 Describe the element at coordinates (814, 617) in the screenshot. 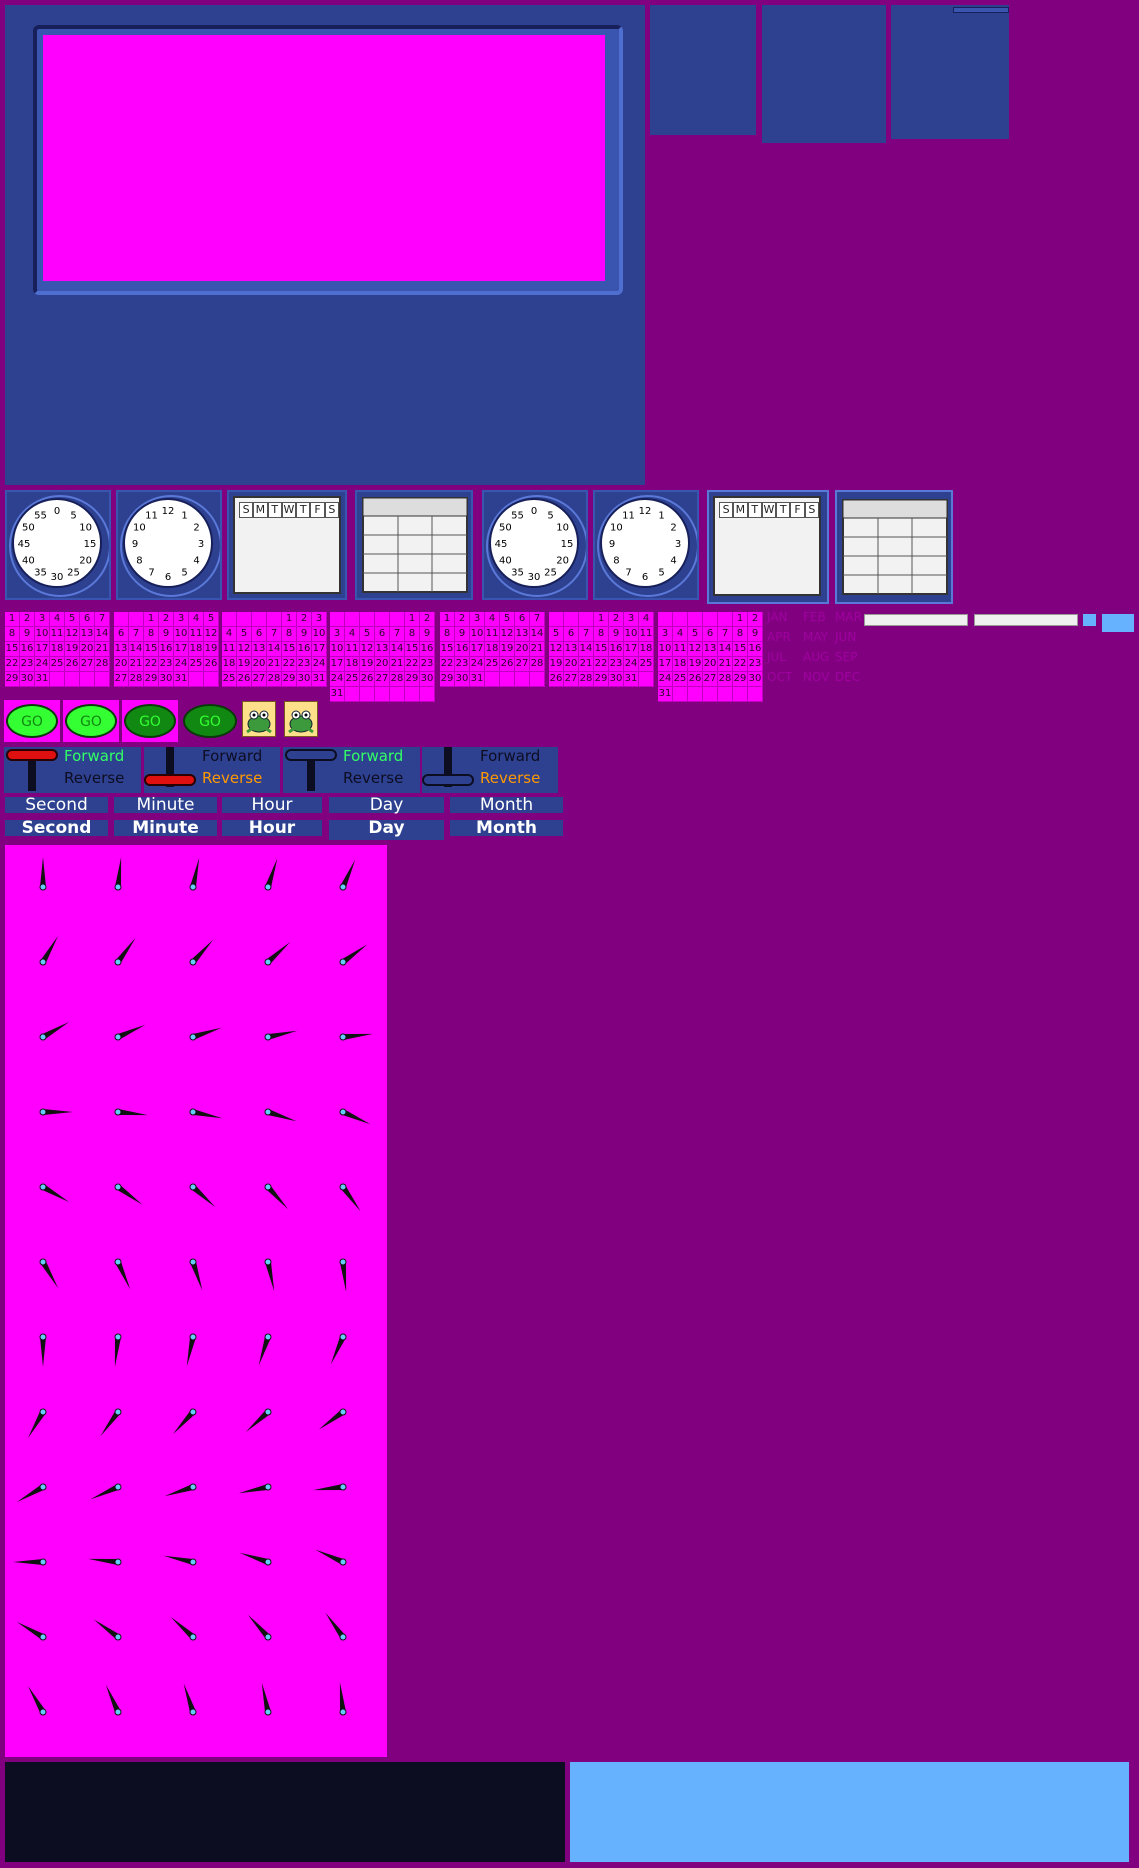

I see `month-feb: FEB` at that location.